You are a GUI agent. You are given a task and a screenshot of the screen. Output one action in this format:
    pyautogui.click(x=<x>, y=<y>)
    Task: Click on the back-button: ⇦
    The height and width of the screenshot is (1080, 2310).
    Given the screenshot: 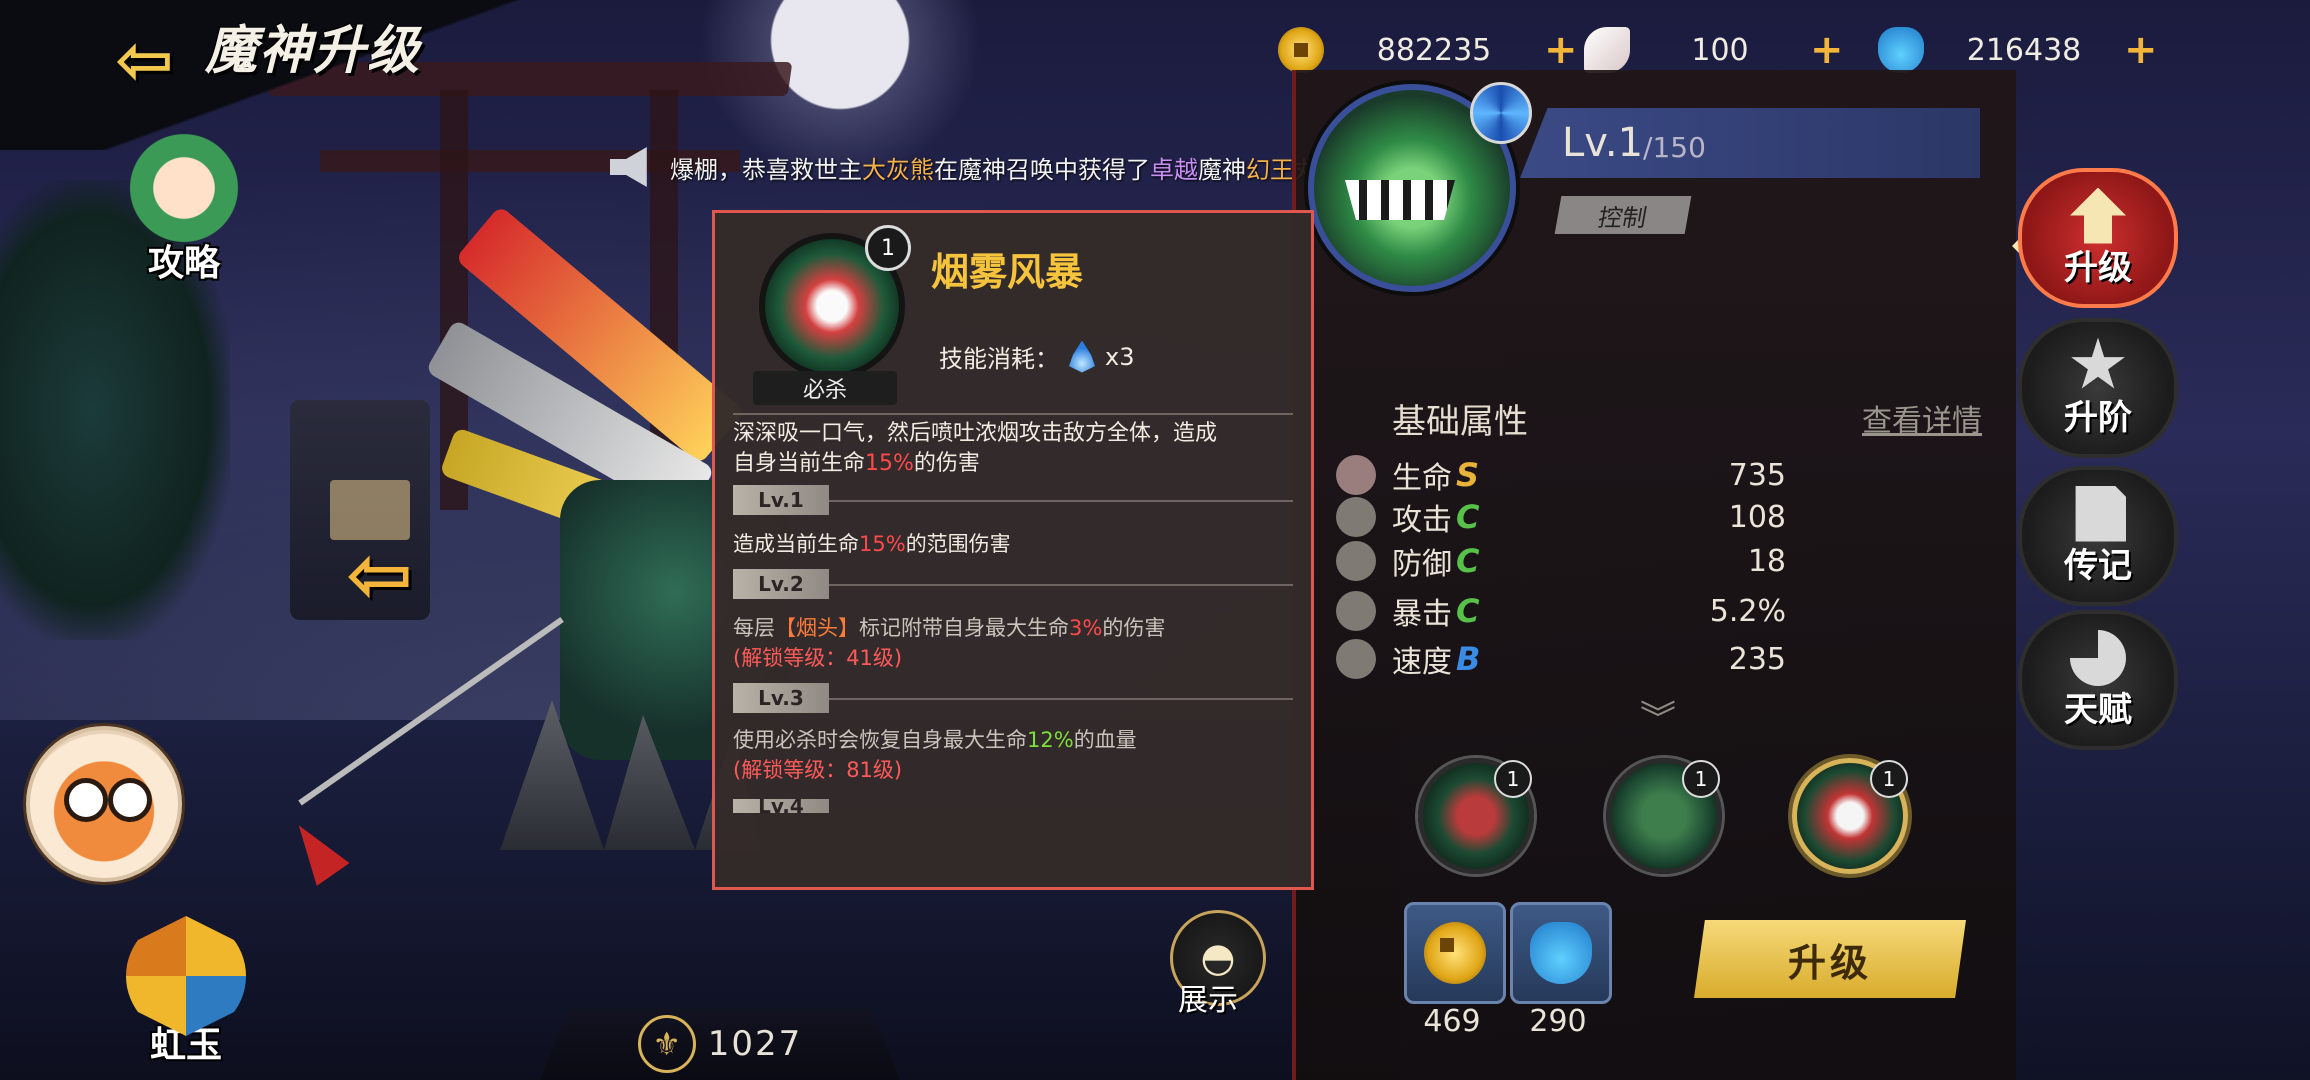 What is the action you would take?
    pyautogui.click(x=144, y=60)
    